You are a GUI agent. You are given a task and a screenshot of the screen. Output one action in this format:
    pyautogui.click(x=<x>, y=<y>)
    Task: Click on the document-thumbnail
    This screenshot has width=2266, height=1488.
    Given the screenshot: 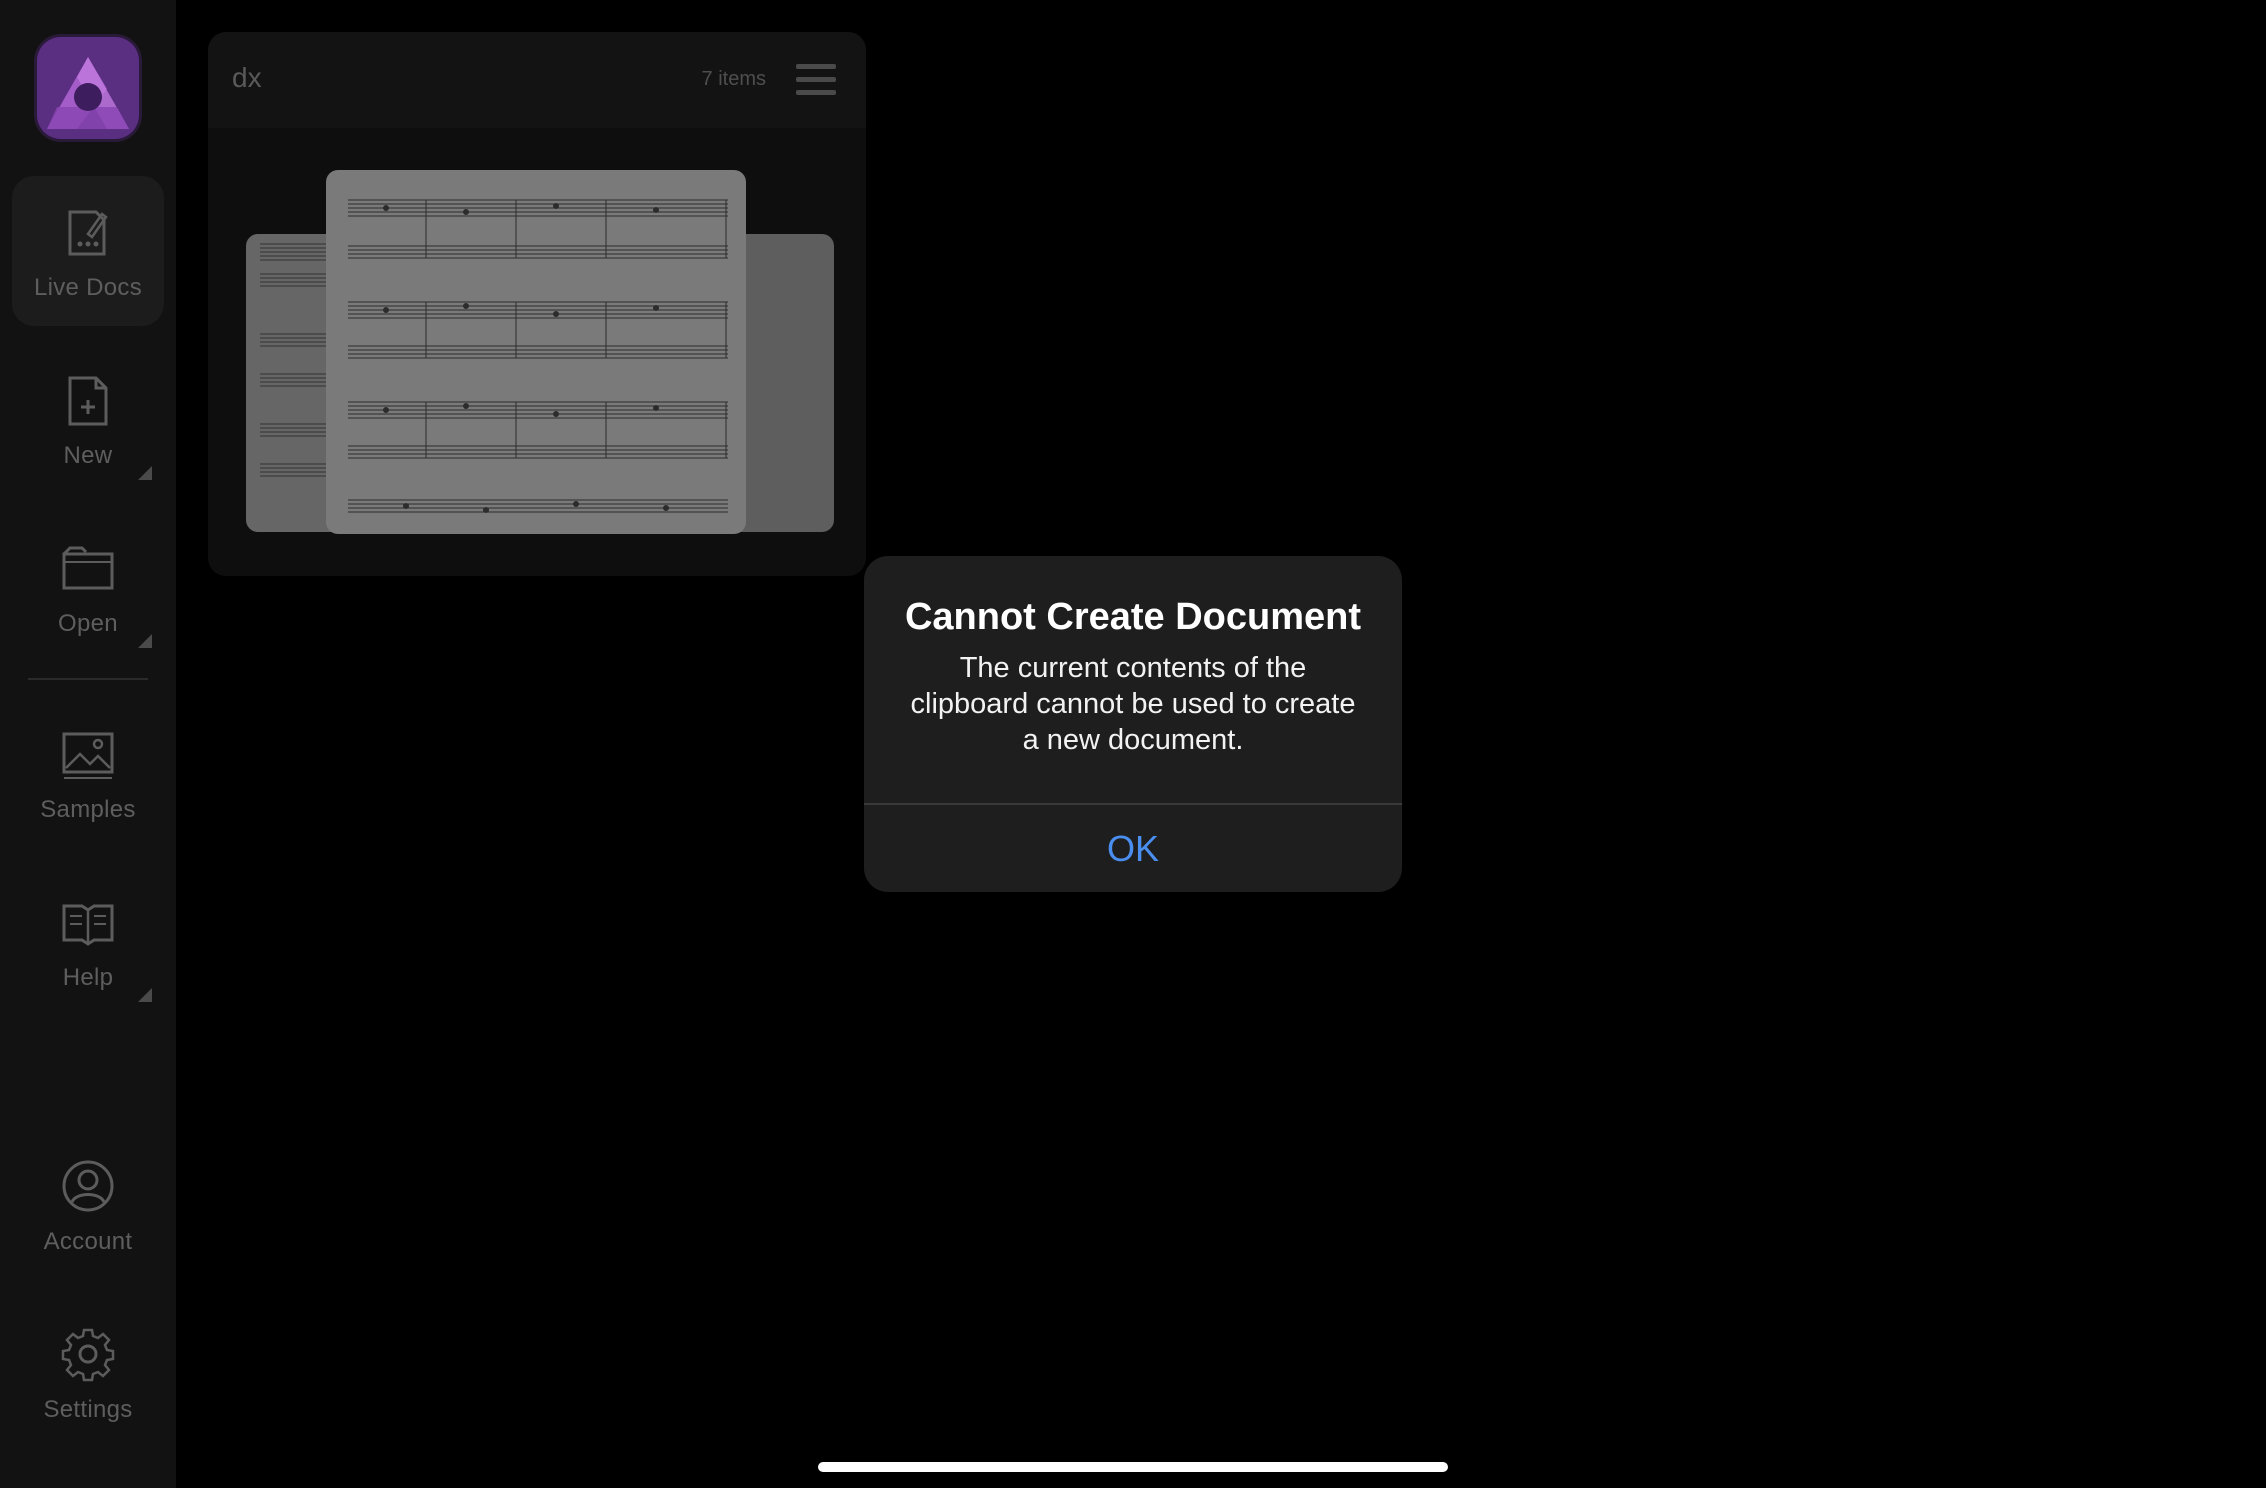 What is the action you would take?
    pyautogui.click(x=536, y=352)
    